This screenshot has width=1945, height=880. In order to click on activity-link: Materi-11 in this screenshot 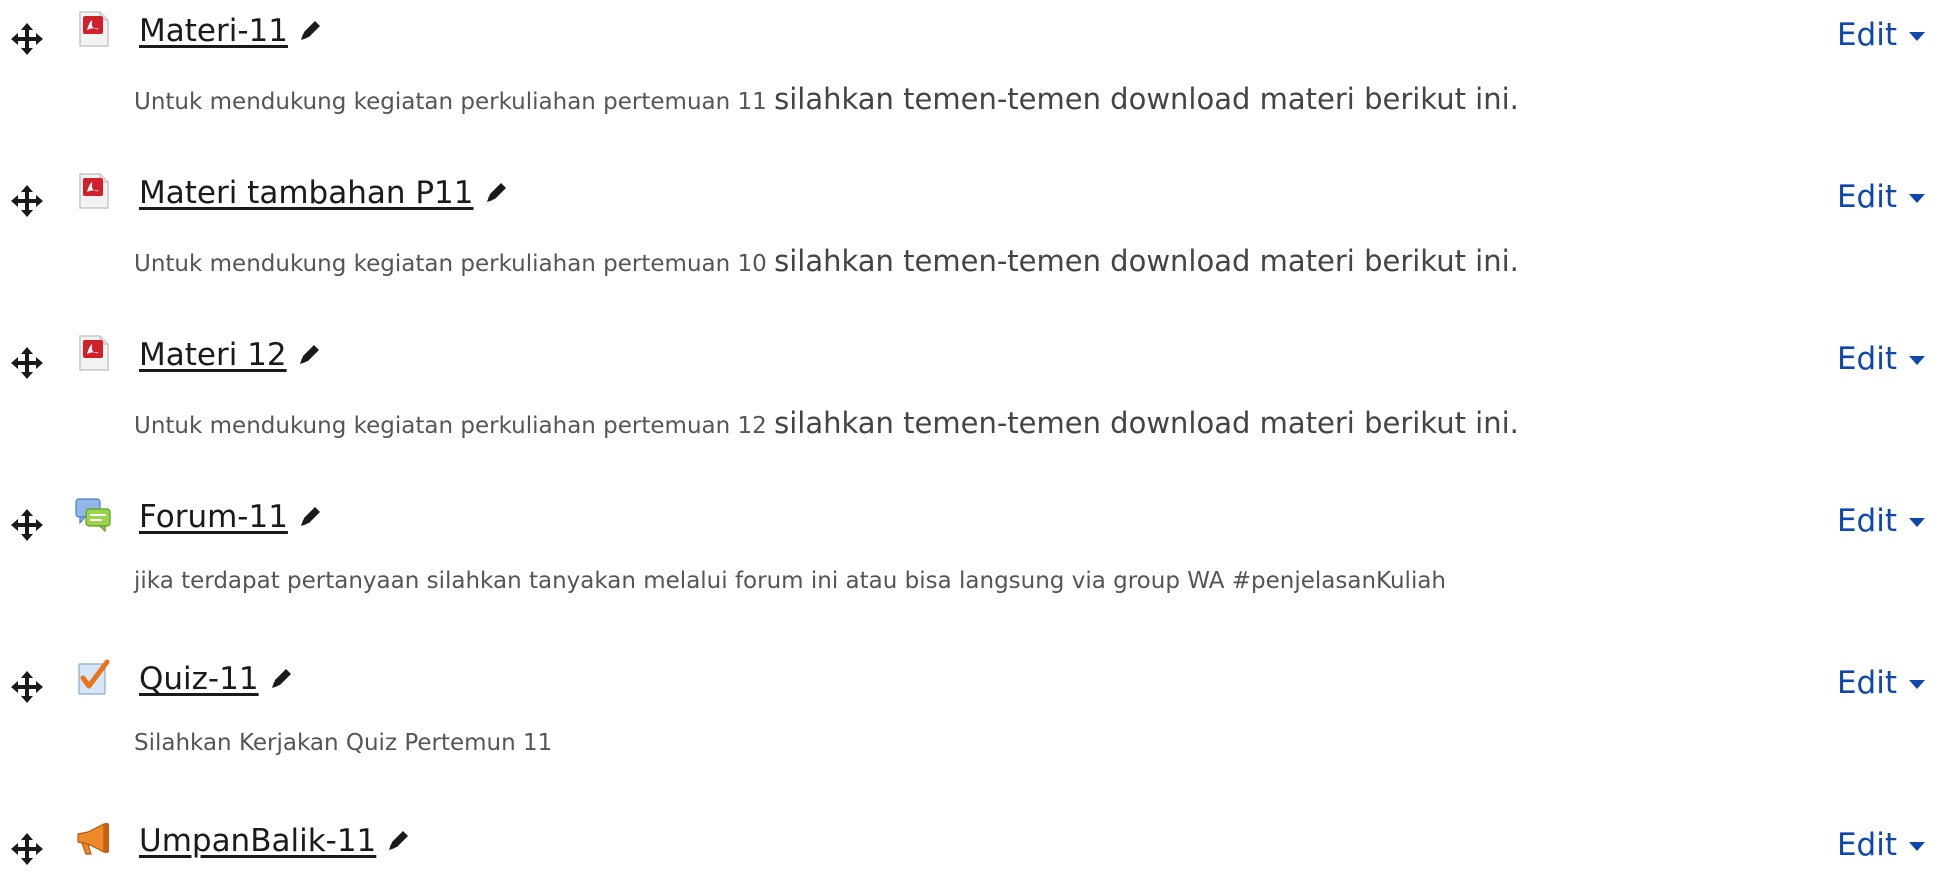, I will do `click(231, 31)`.